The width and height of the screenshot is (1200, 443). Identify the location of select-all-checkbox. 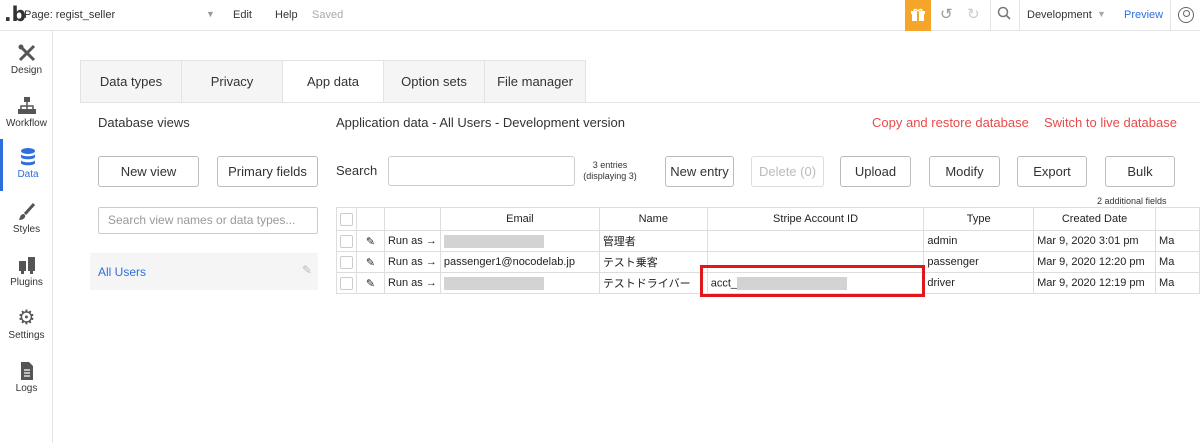
(346, 219).